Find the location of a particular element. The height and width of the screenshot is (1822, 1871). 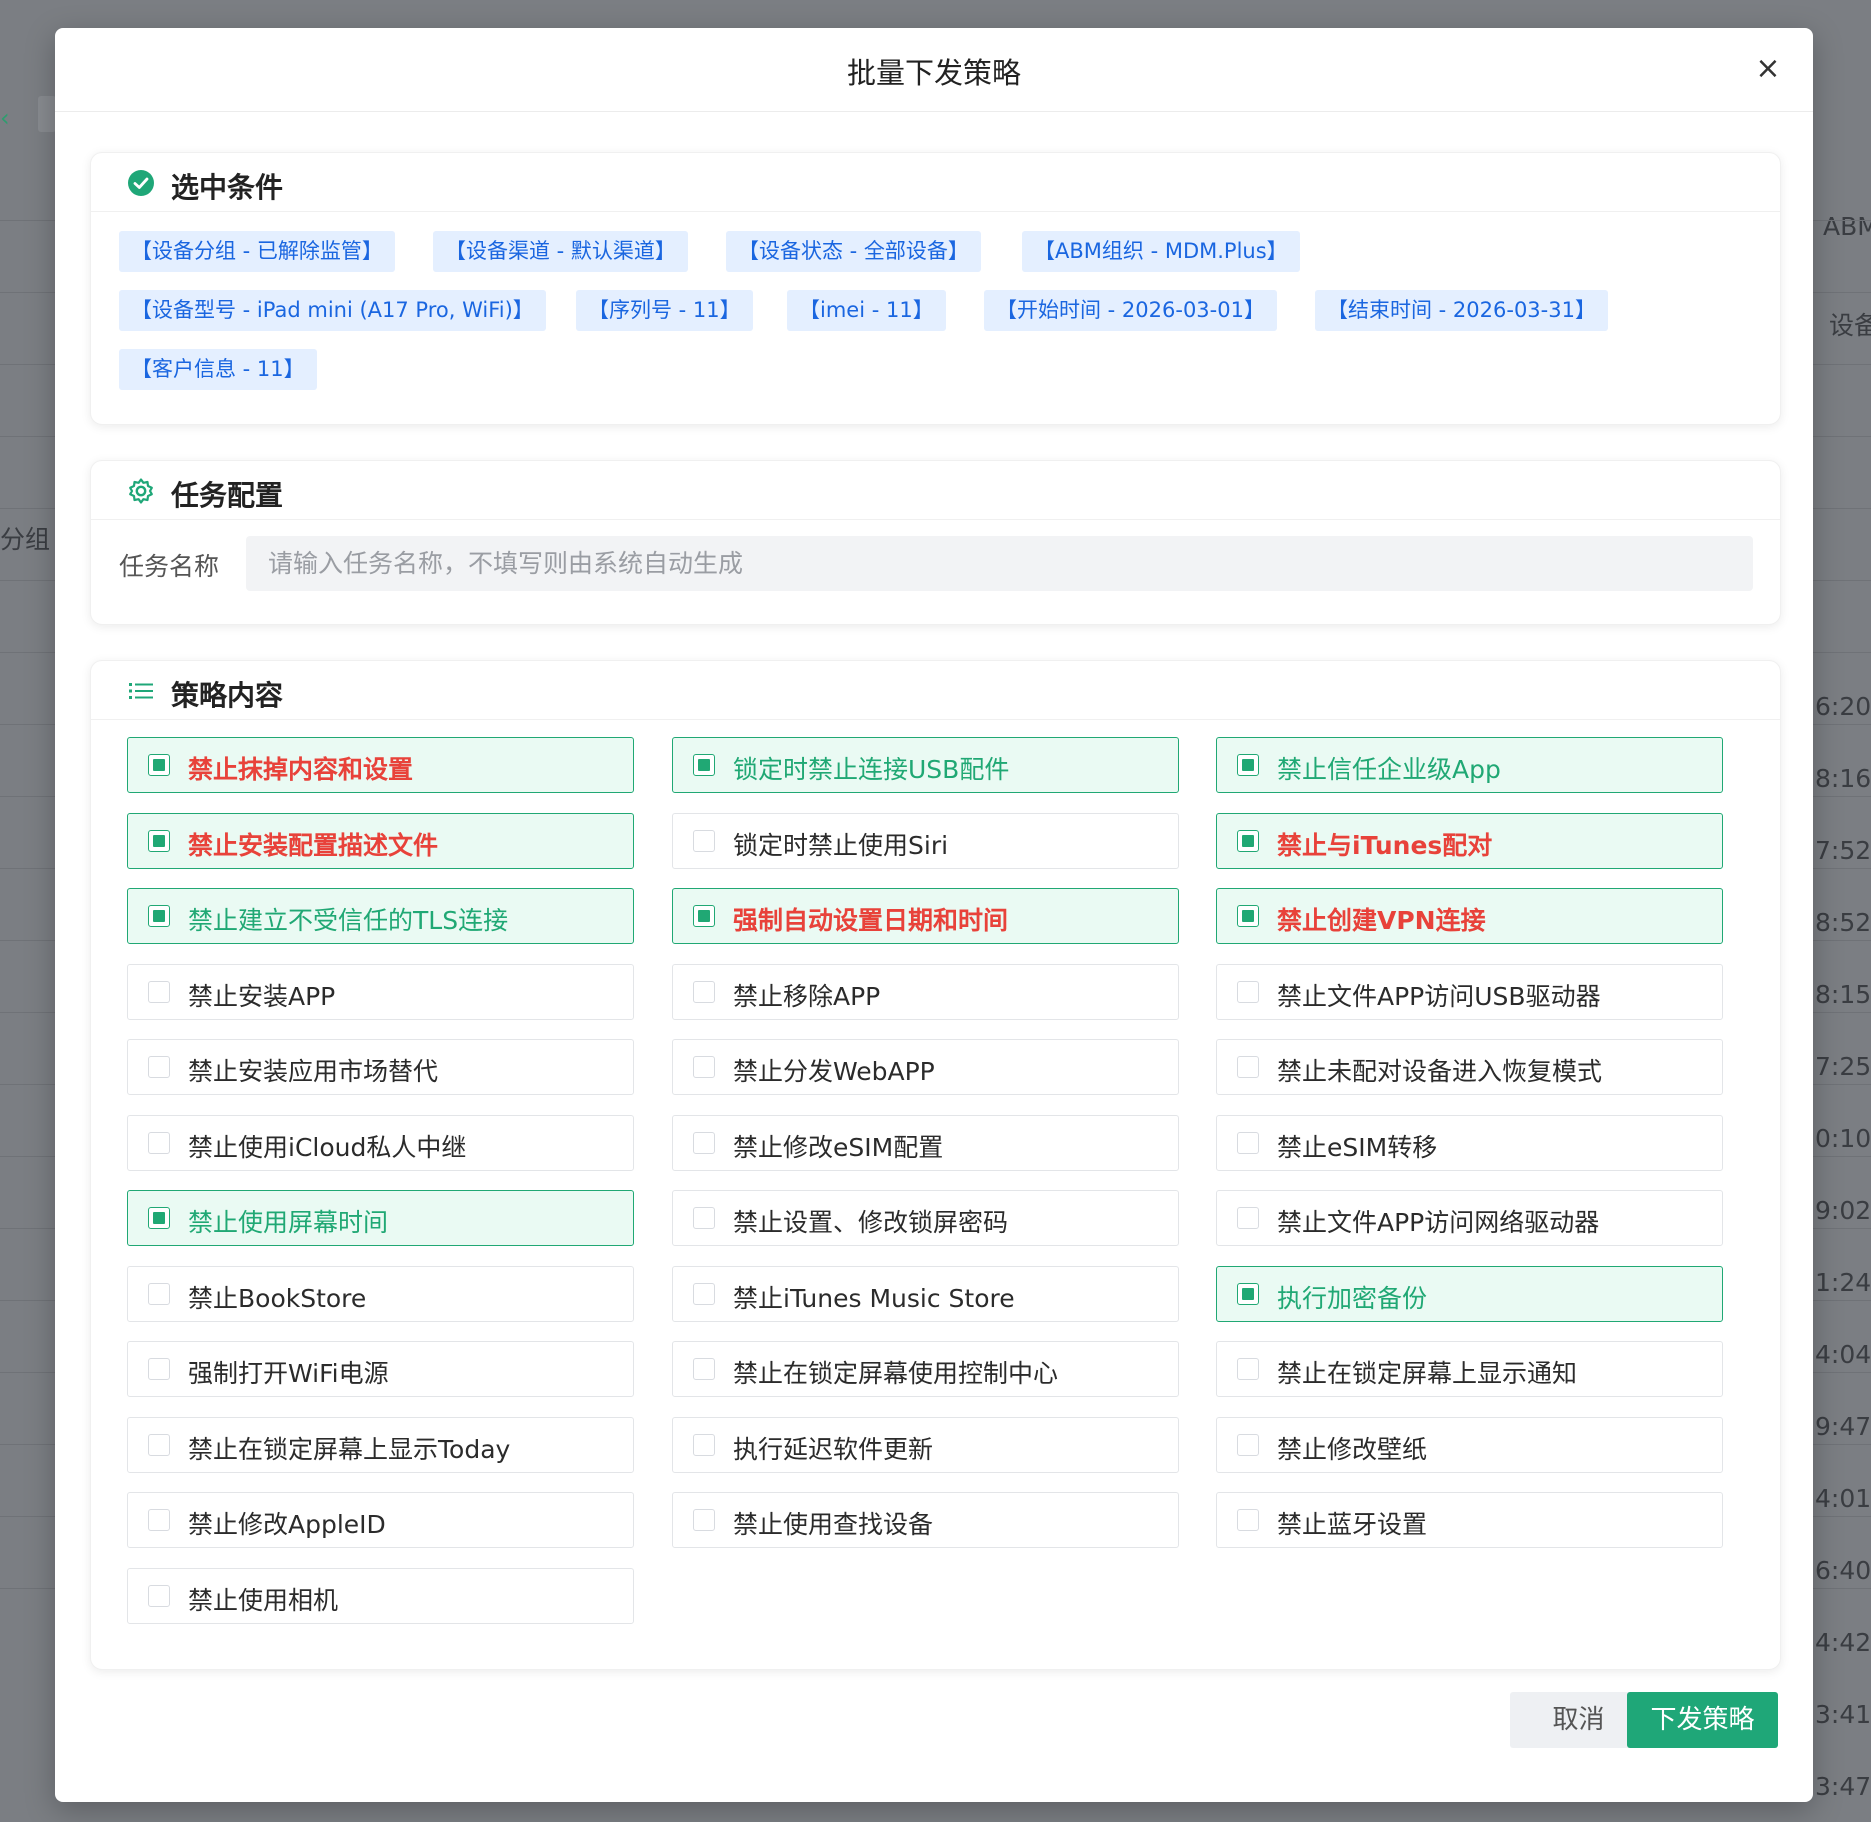

policy-option: 禁止使用屏幕时间 is located at coordinates (380, 1218).